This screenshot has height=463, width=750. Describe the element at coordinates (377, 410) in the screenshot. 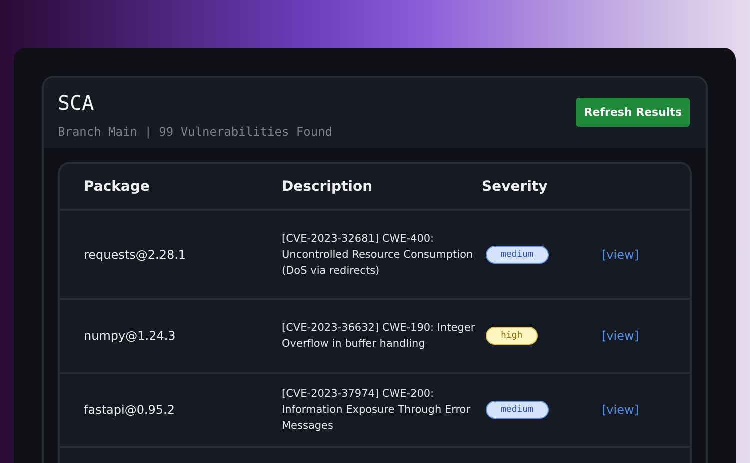

I see `description-cell-text: [CVE-2023-37974] CWE-200: Information Exposure Through Error Messages` at that location.